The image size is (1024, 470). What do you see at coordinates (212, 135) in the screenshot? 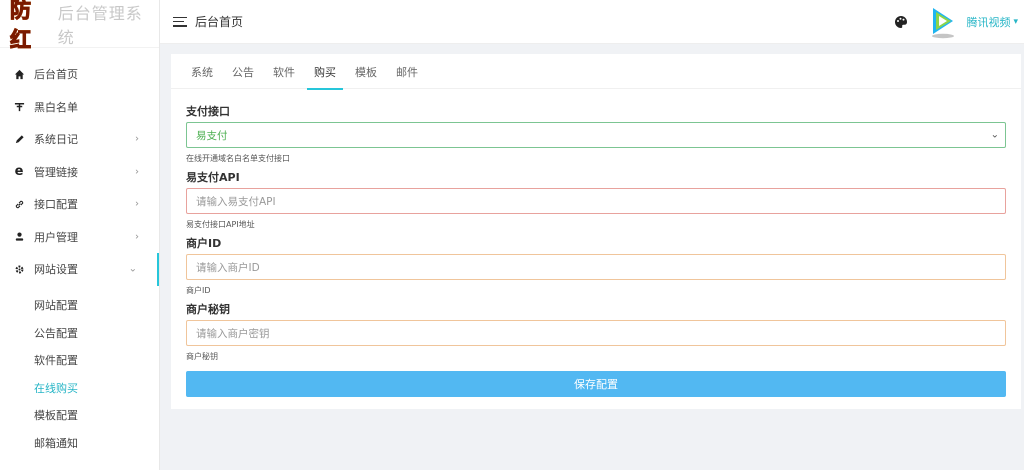
I see `payment-select-value: 易支付` at bounding box center [212, 135].